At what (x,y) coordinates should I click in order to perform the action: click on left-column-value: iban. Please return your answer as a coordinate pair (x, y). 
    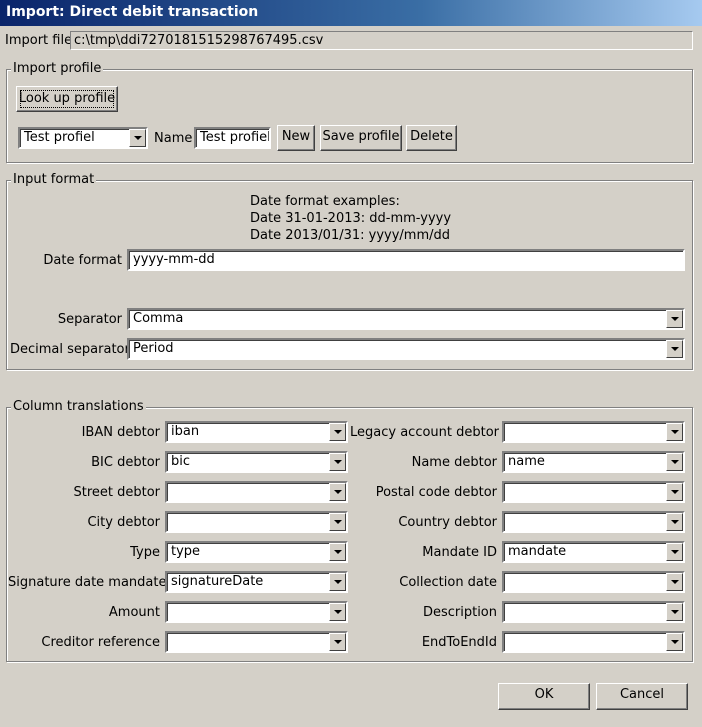
    Looking at the image, I should click on (185, 431).